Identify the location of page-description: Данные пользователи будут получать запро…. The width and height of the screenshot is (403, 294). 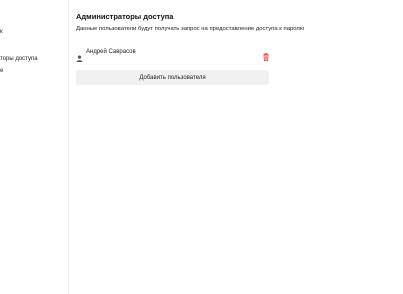
(190, 29).